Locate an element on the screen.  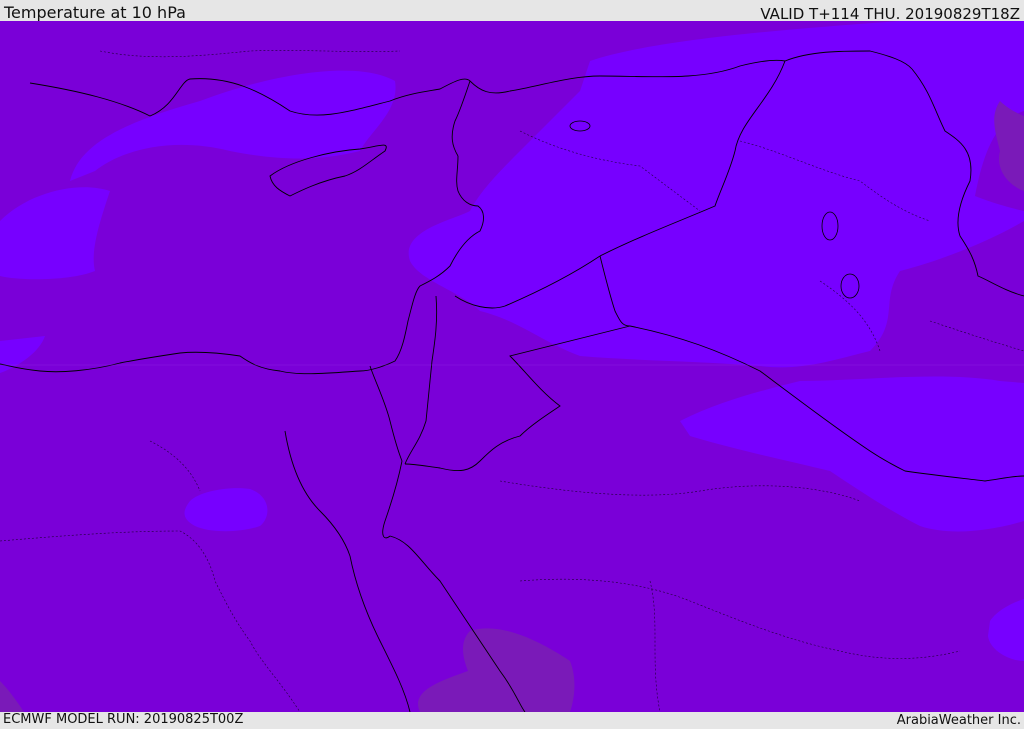
coastline-egypt-north is located at coordinates (180, 363).